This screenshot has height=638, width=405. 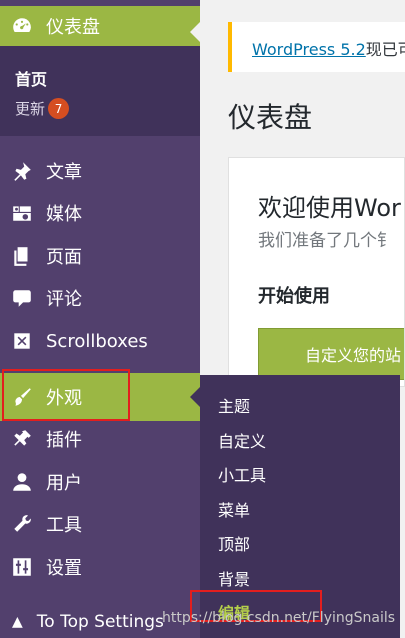 What do you see at coordinates (22, 213) in the screenshot?
I see `media-camera-icon` at bounding box center [22, 213].